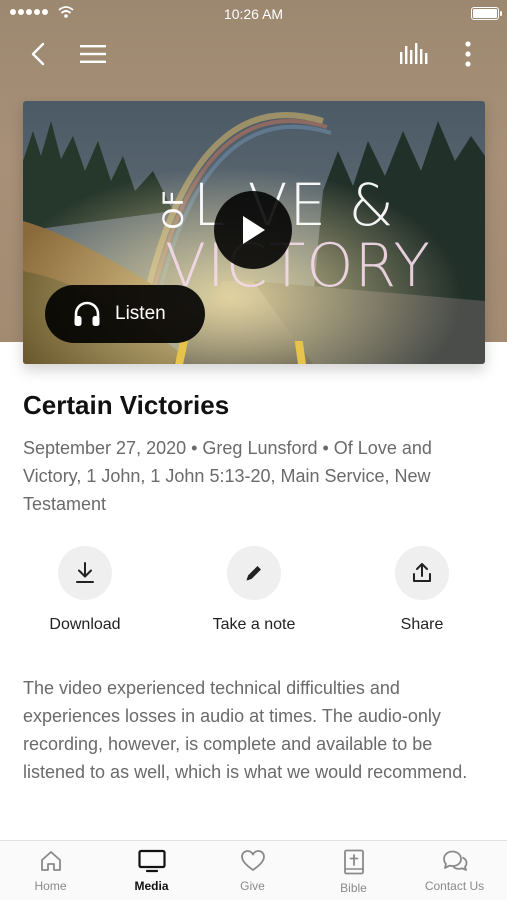 Image resolution: width=507 pixels, height=900 pixels. I want to click on audio-bars-icon, so click(414, 53).